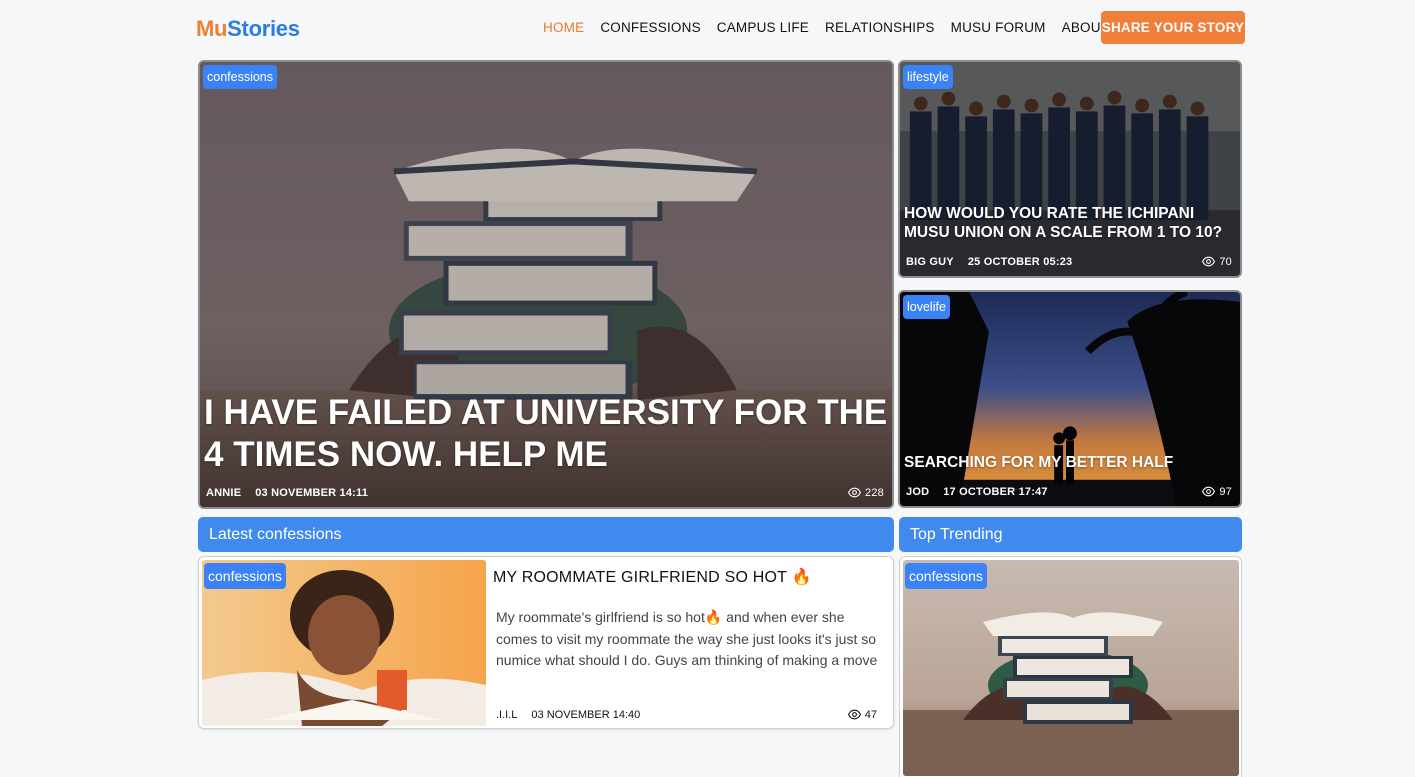  What do you see at coordinates (918, 491) in the screenshot?
I see `author-name: JOD` at bounding box center [918, 491].